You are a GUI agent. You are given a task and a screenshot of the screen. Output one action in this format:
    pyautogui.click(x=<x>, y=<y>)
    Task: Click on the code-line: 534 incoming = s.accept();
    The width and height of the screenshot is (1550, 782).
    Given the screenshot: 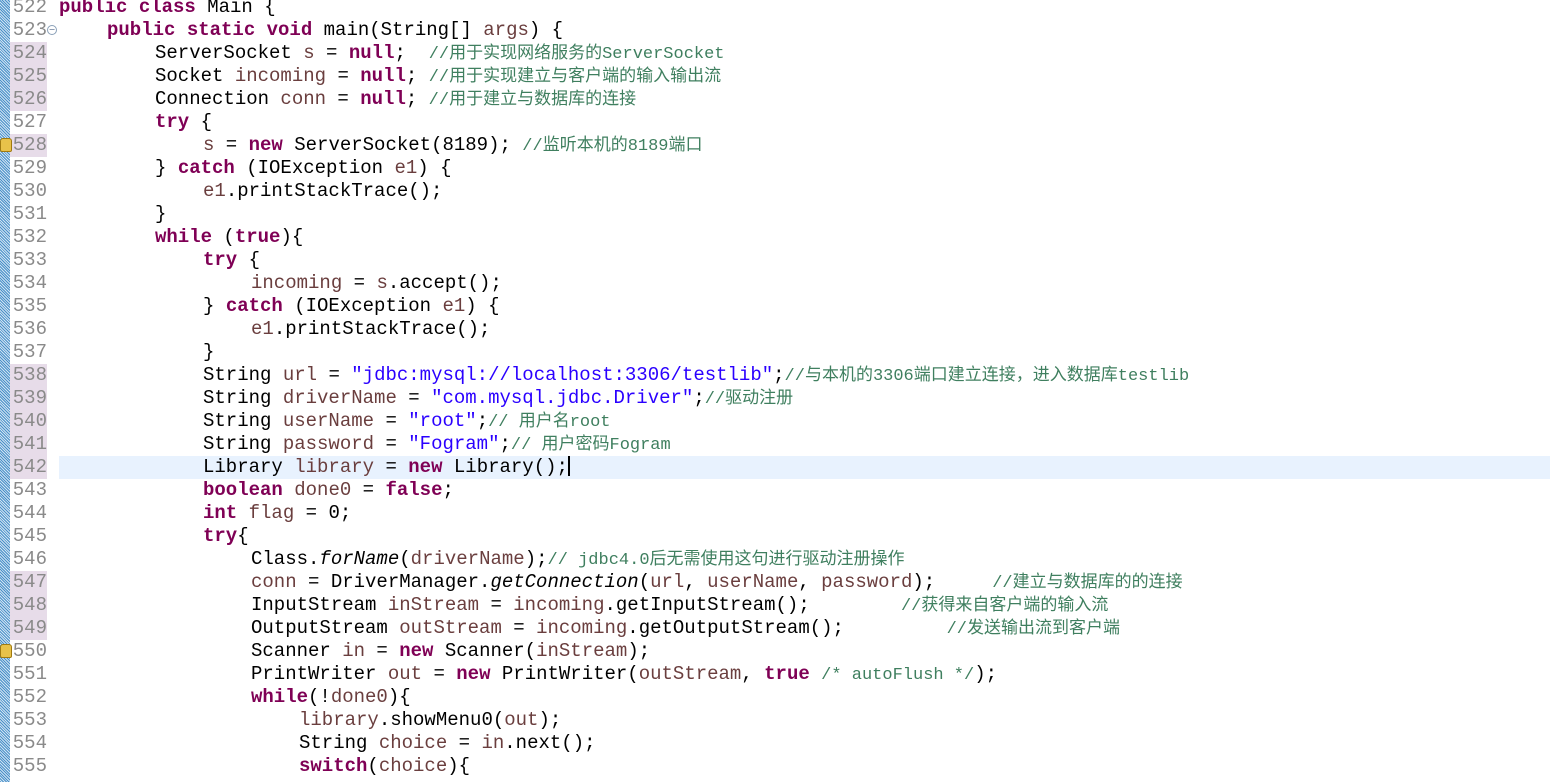 What is the action you would take?
    pyautogui.click(x=775, y=283)
    